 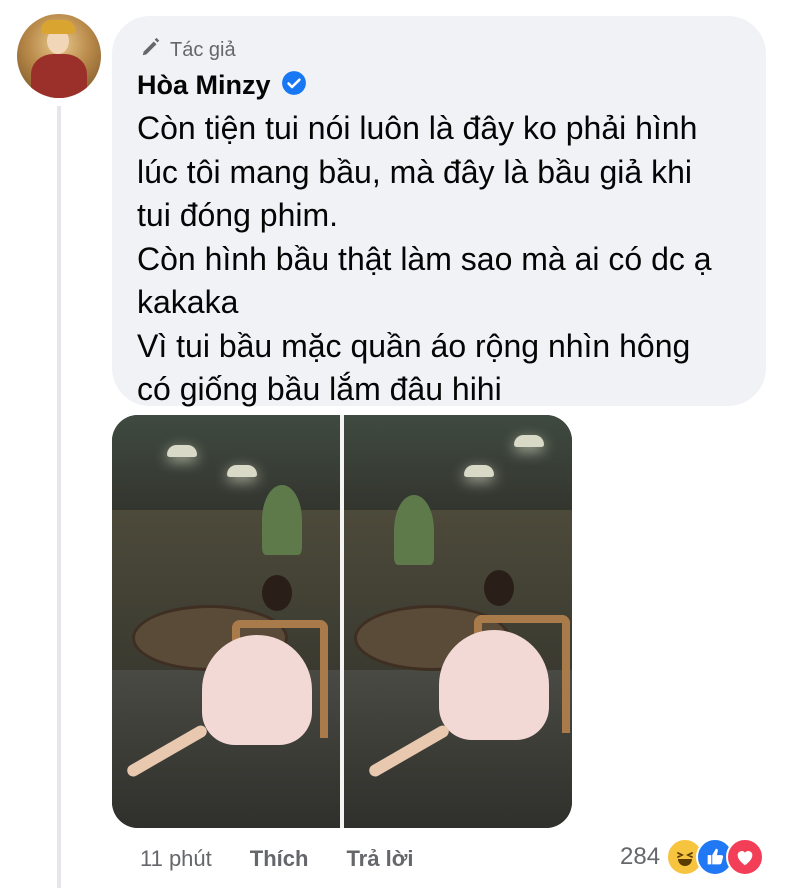 I want to click on photo-panel-left, so click(x=226, y=621).